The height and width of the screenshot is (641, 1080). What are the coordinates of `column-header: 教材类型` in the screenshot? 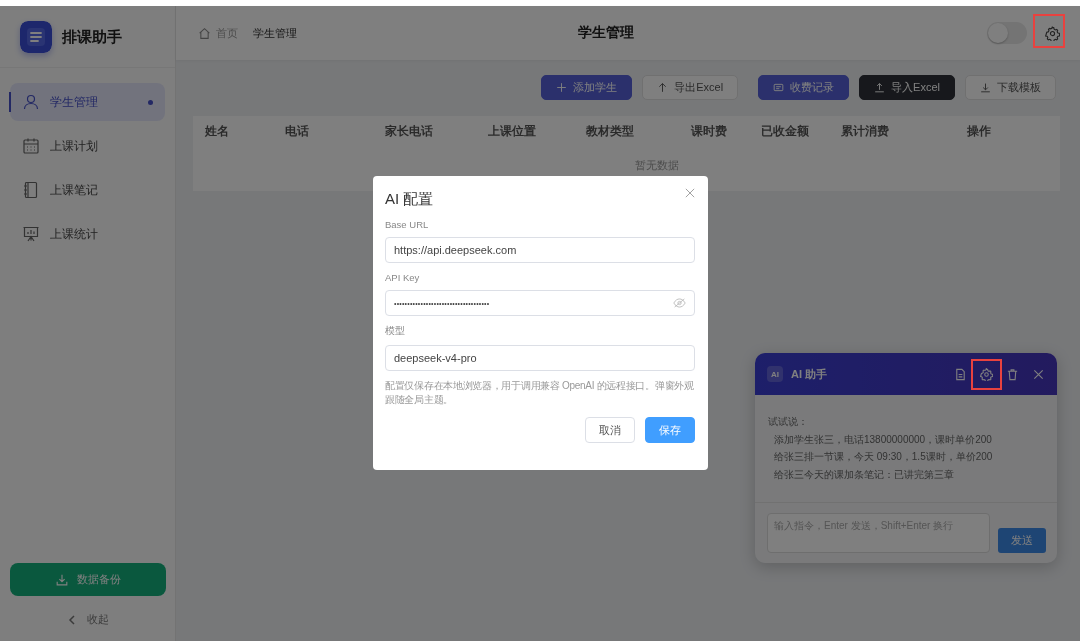 It's located at (610, 131).